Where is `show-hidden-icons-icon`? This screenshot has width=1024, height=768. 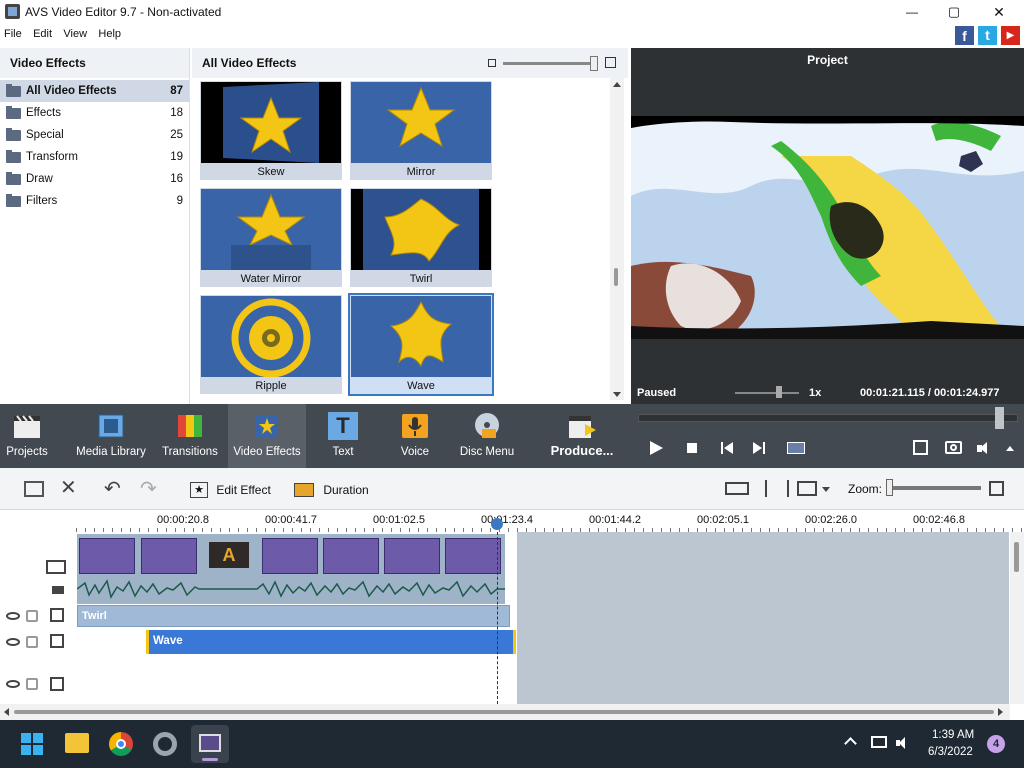 show-hidden-icons-icon is located at coordinates (850, 743).